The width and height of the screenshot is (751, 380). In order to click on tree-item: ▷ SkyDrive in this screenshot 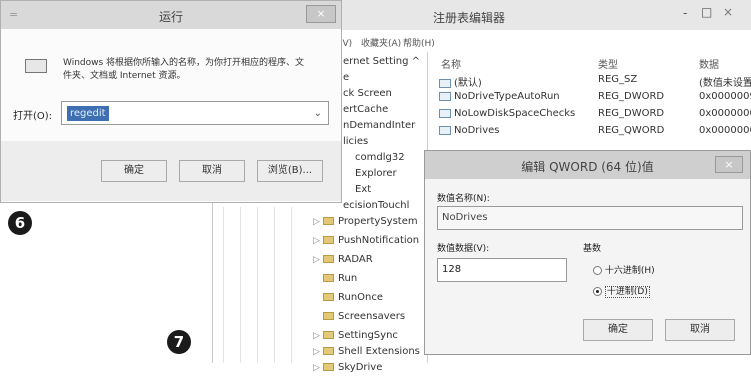, I will do `click(347, 371)`.